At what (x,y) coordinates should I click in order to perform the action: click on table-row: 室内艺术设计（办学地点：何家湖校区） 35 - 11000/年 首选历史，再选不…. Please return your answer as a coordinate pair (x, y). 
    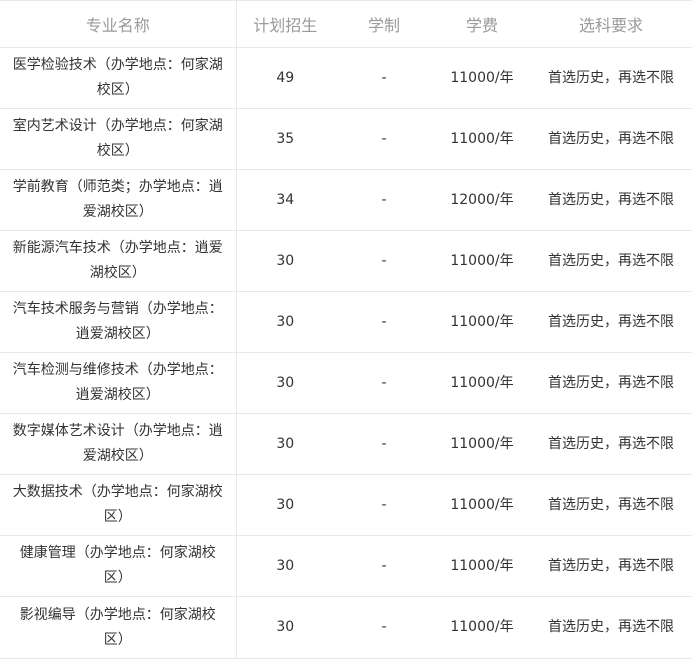
    Looking at the image, I should click on (346, 139).